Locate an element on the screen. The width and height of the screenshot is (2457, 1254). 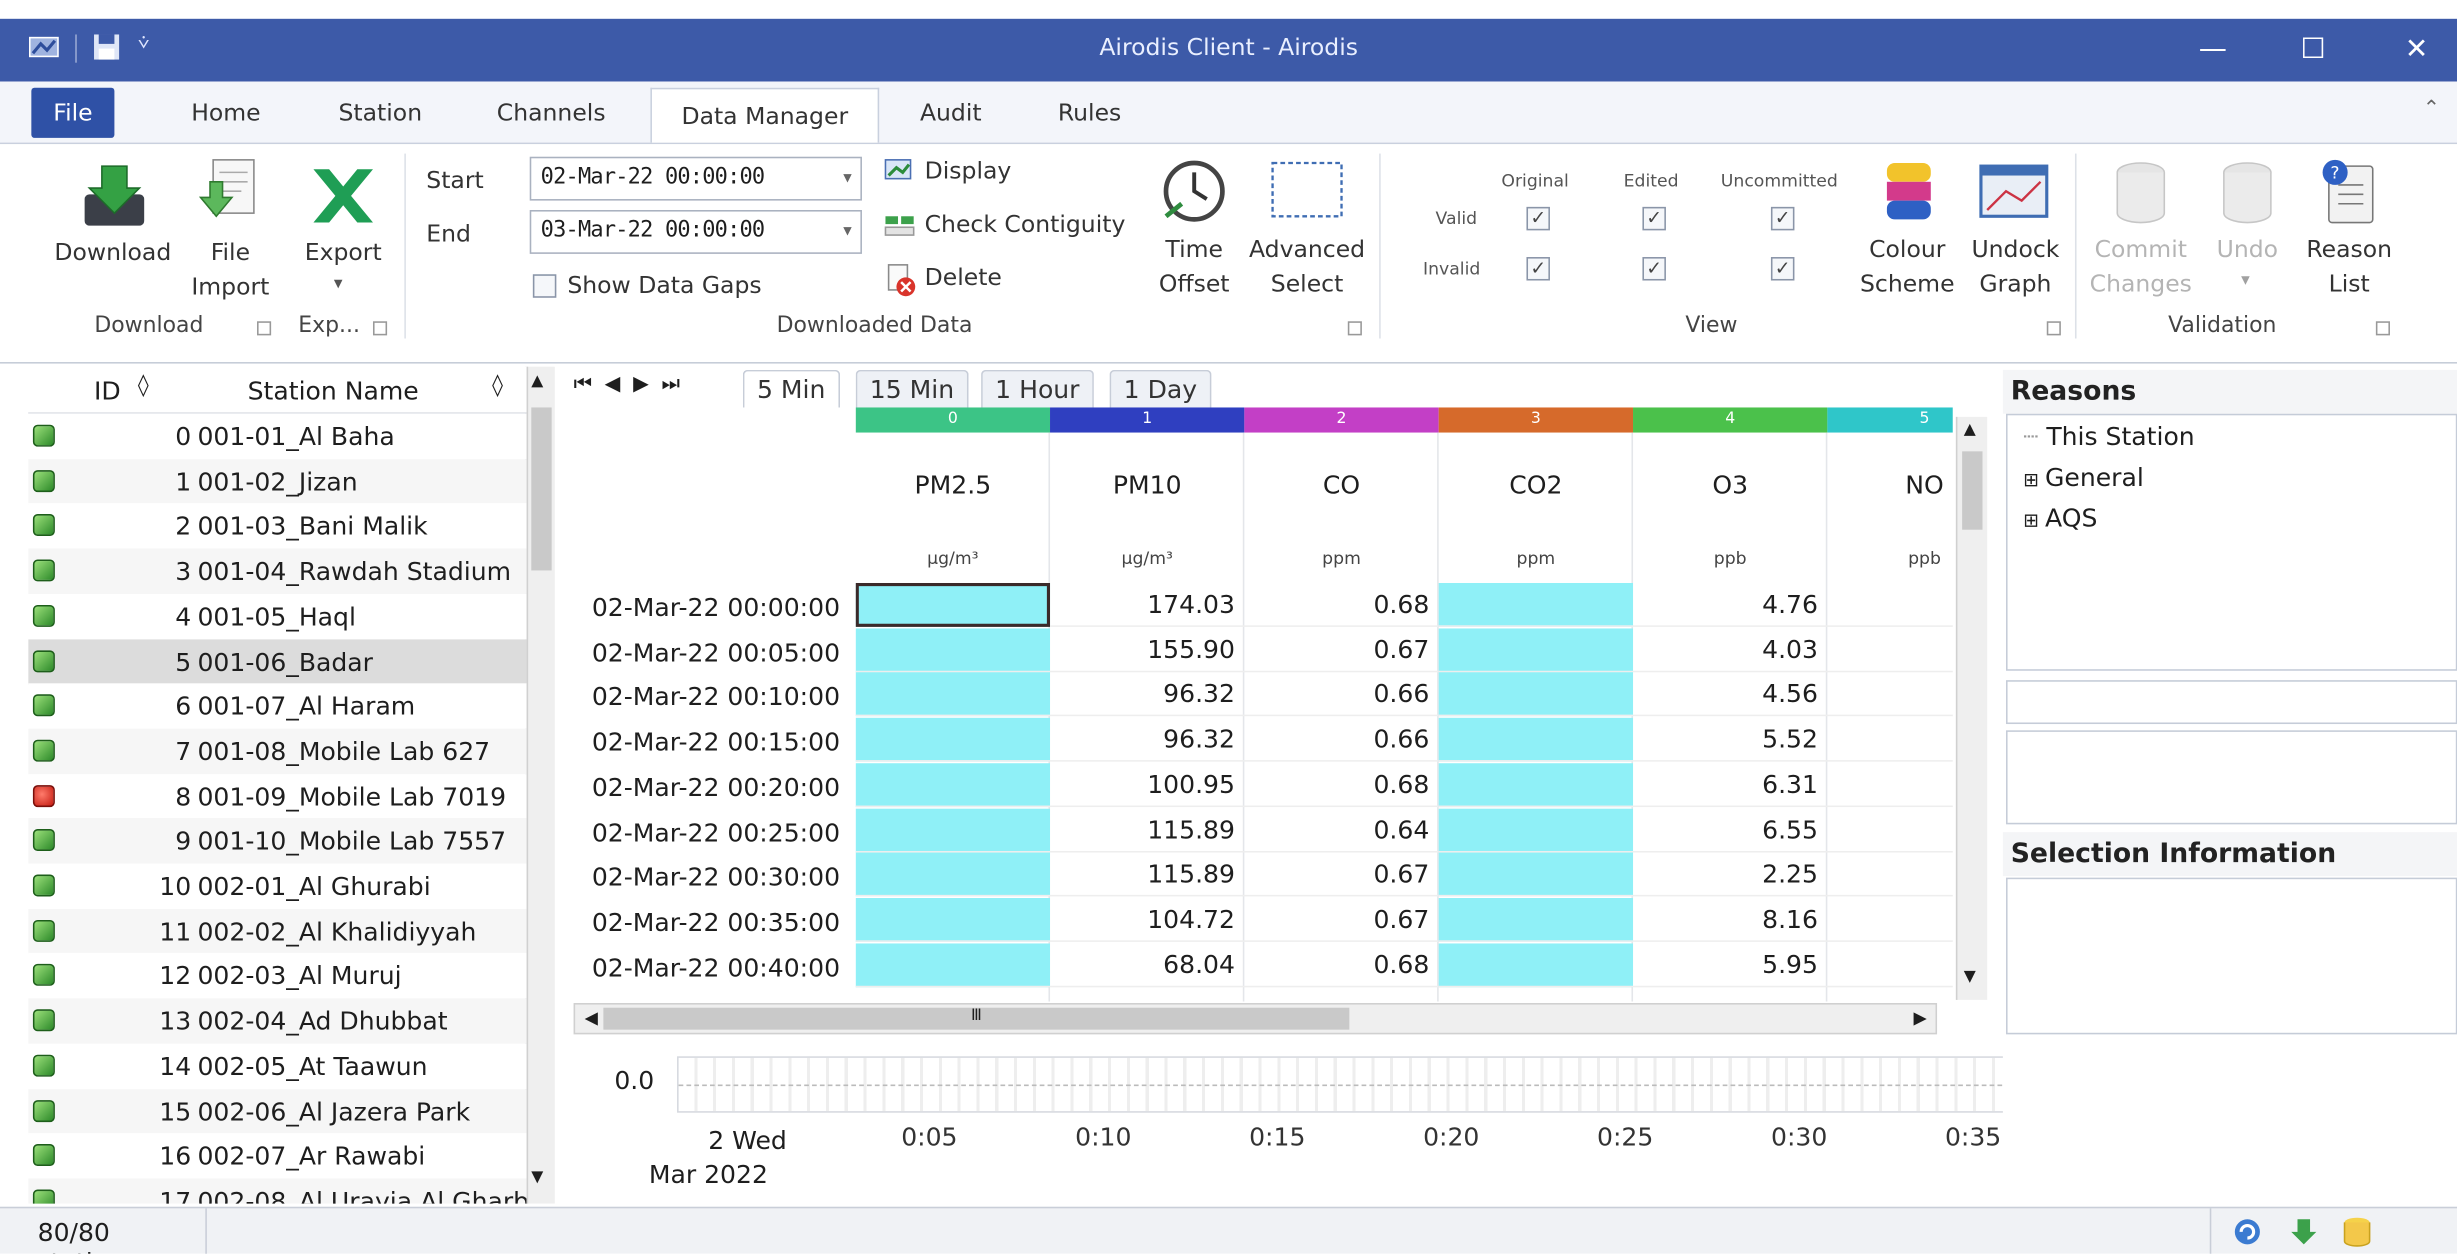
timestamp-cell: 02-Mar-22 00:00:00 is located at coordinates (709, 608).